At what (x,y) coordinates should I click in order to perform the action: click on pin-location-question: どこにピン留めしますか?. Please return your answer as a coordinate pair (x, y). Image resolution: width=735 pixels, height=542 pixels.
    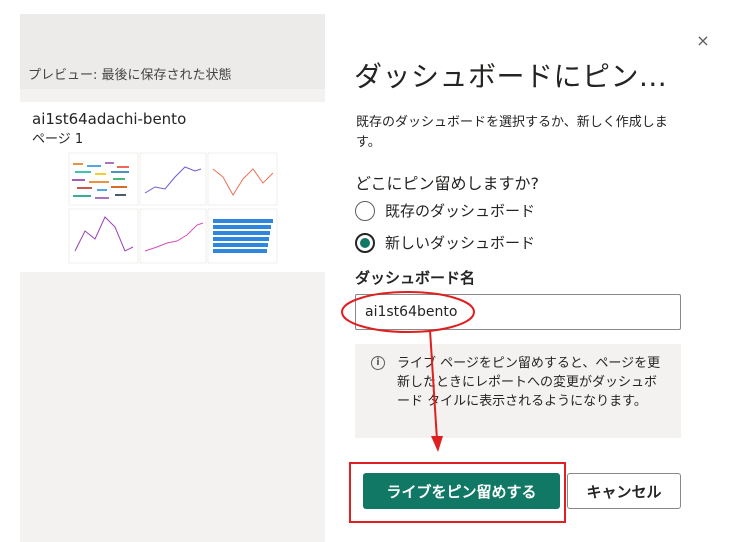
    Looking at the image, I should click on (447, 183).